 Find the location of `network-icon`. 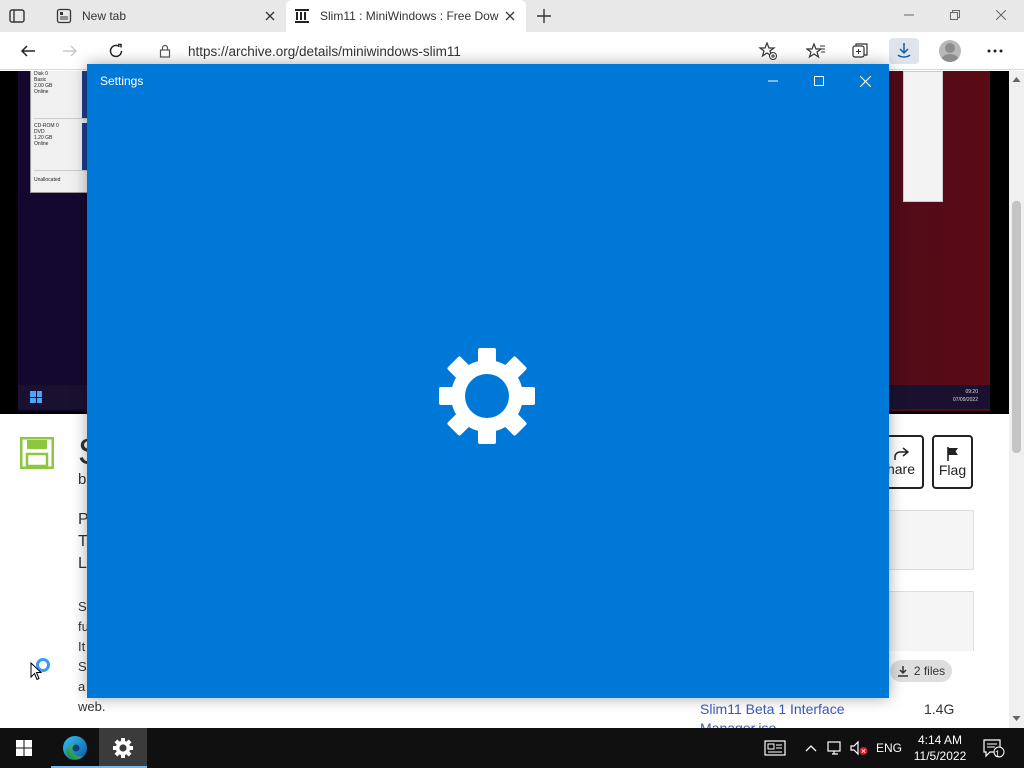

network-icon is located at coordinates (835, 748).